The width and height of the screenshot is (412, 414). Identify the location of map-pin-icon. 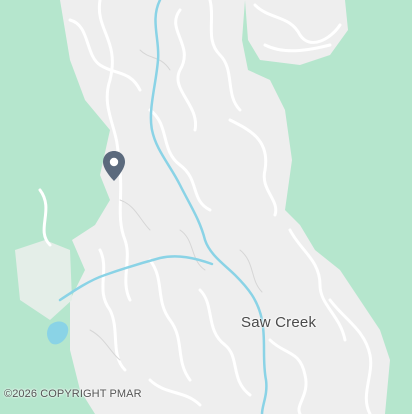
(114, 166).